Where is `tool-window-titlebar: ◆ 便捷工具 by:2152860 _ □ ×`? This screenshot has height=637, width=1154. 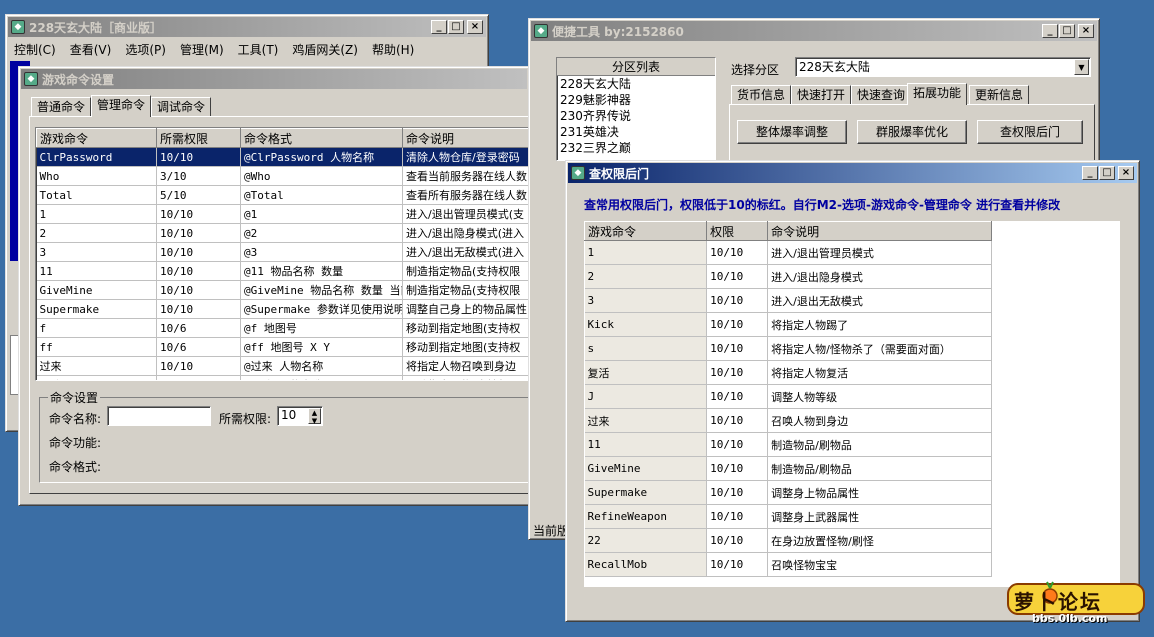 tool-window-titlebar: ◆ 便捷工具 by:2152860 _ □ × is located at coordinates (814, 31).